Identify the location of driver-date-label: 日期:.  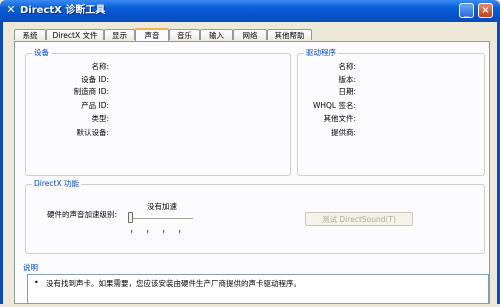
(347, 91).